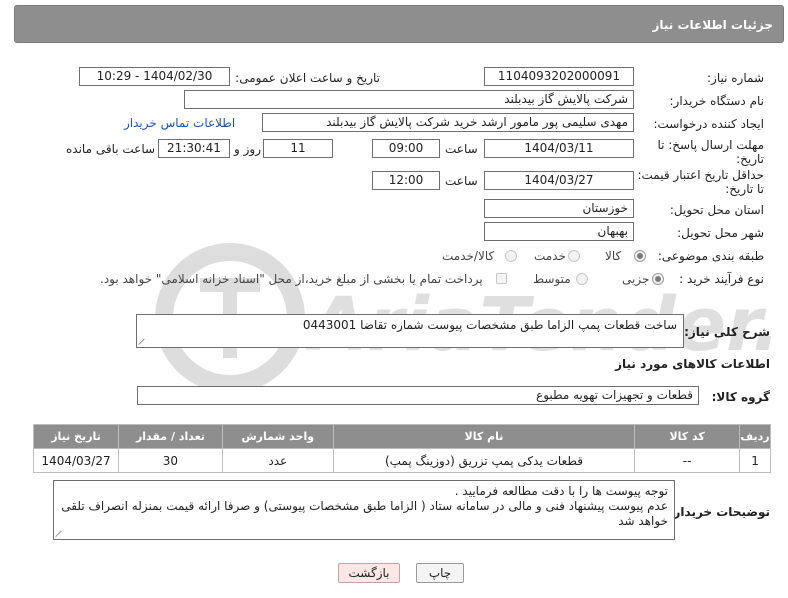 The height and width of the screenshot is (598, 788). I want to click on category-option-service: خدمت, so click(550, 256).